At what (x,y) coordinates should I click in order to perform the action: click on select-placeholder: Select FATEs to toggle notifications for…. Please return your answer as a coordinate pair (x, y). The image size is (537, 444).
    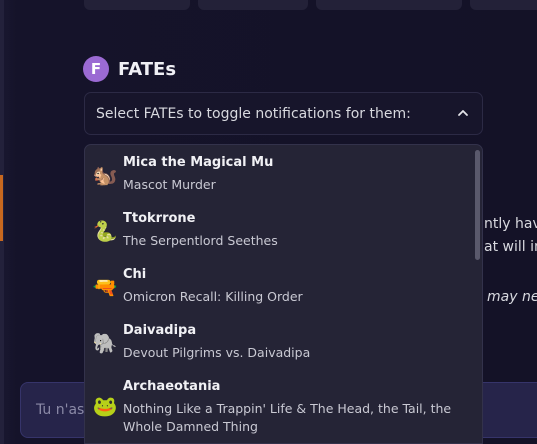
    Looking at the image, I should click on (253, 113).